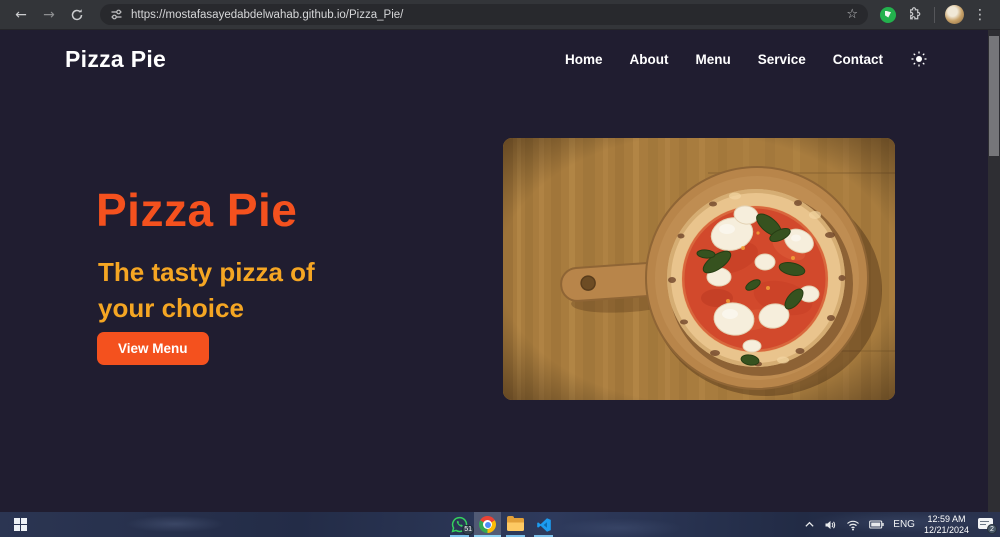 The width and height of the screenshot is (1000, 537). I want to click on main-nav: Home About Menu Service Contact, so click(746, 59).